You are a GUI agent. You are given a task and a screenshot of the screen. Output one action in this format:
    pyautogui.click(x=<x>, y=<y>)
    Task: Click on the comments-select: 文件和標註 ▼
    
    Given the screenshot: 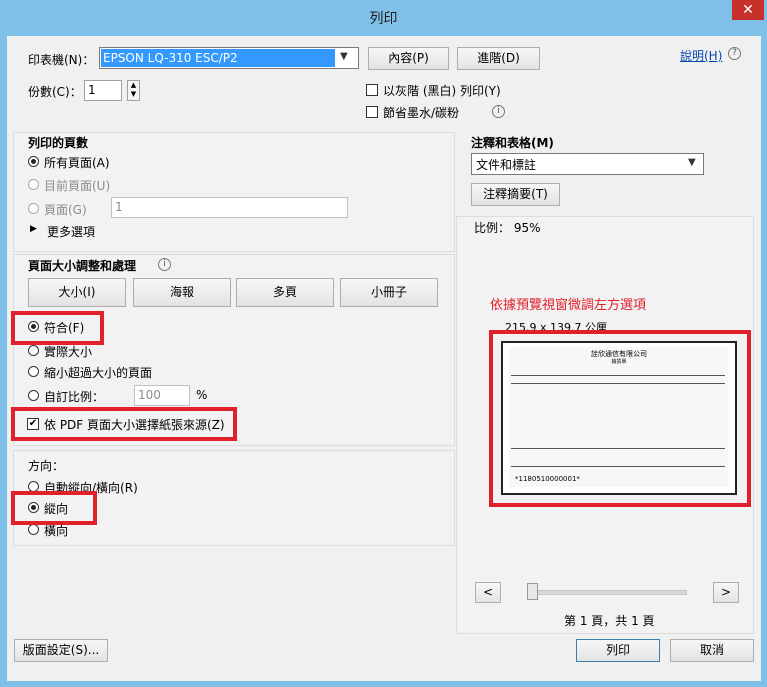 What is the action you would take?
    pyautogui.click(x=587, y=164)
    